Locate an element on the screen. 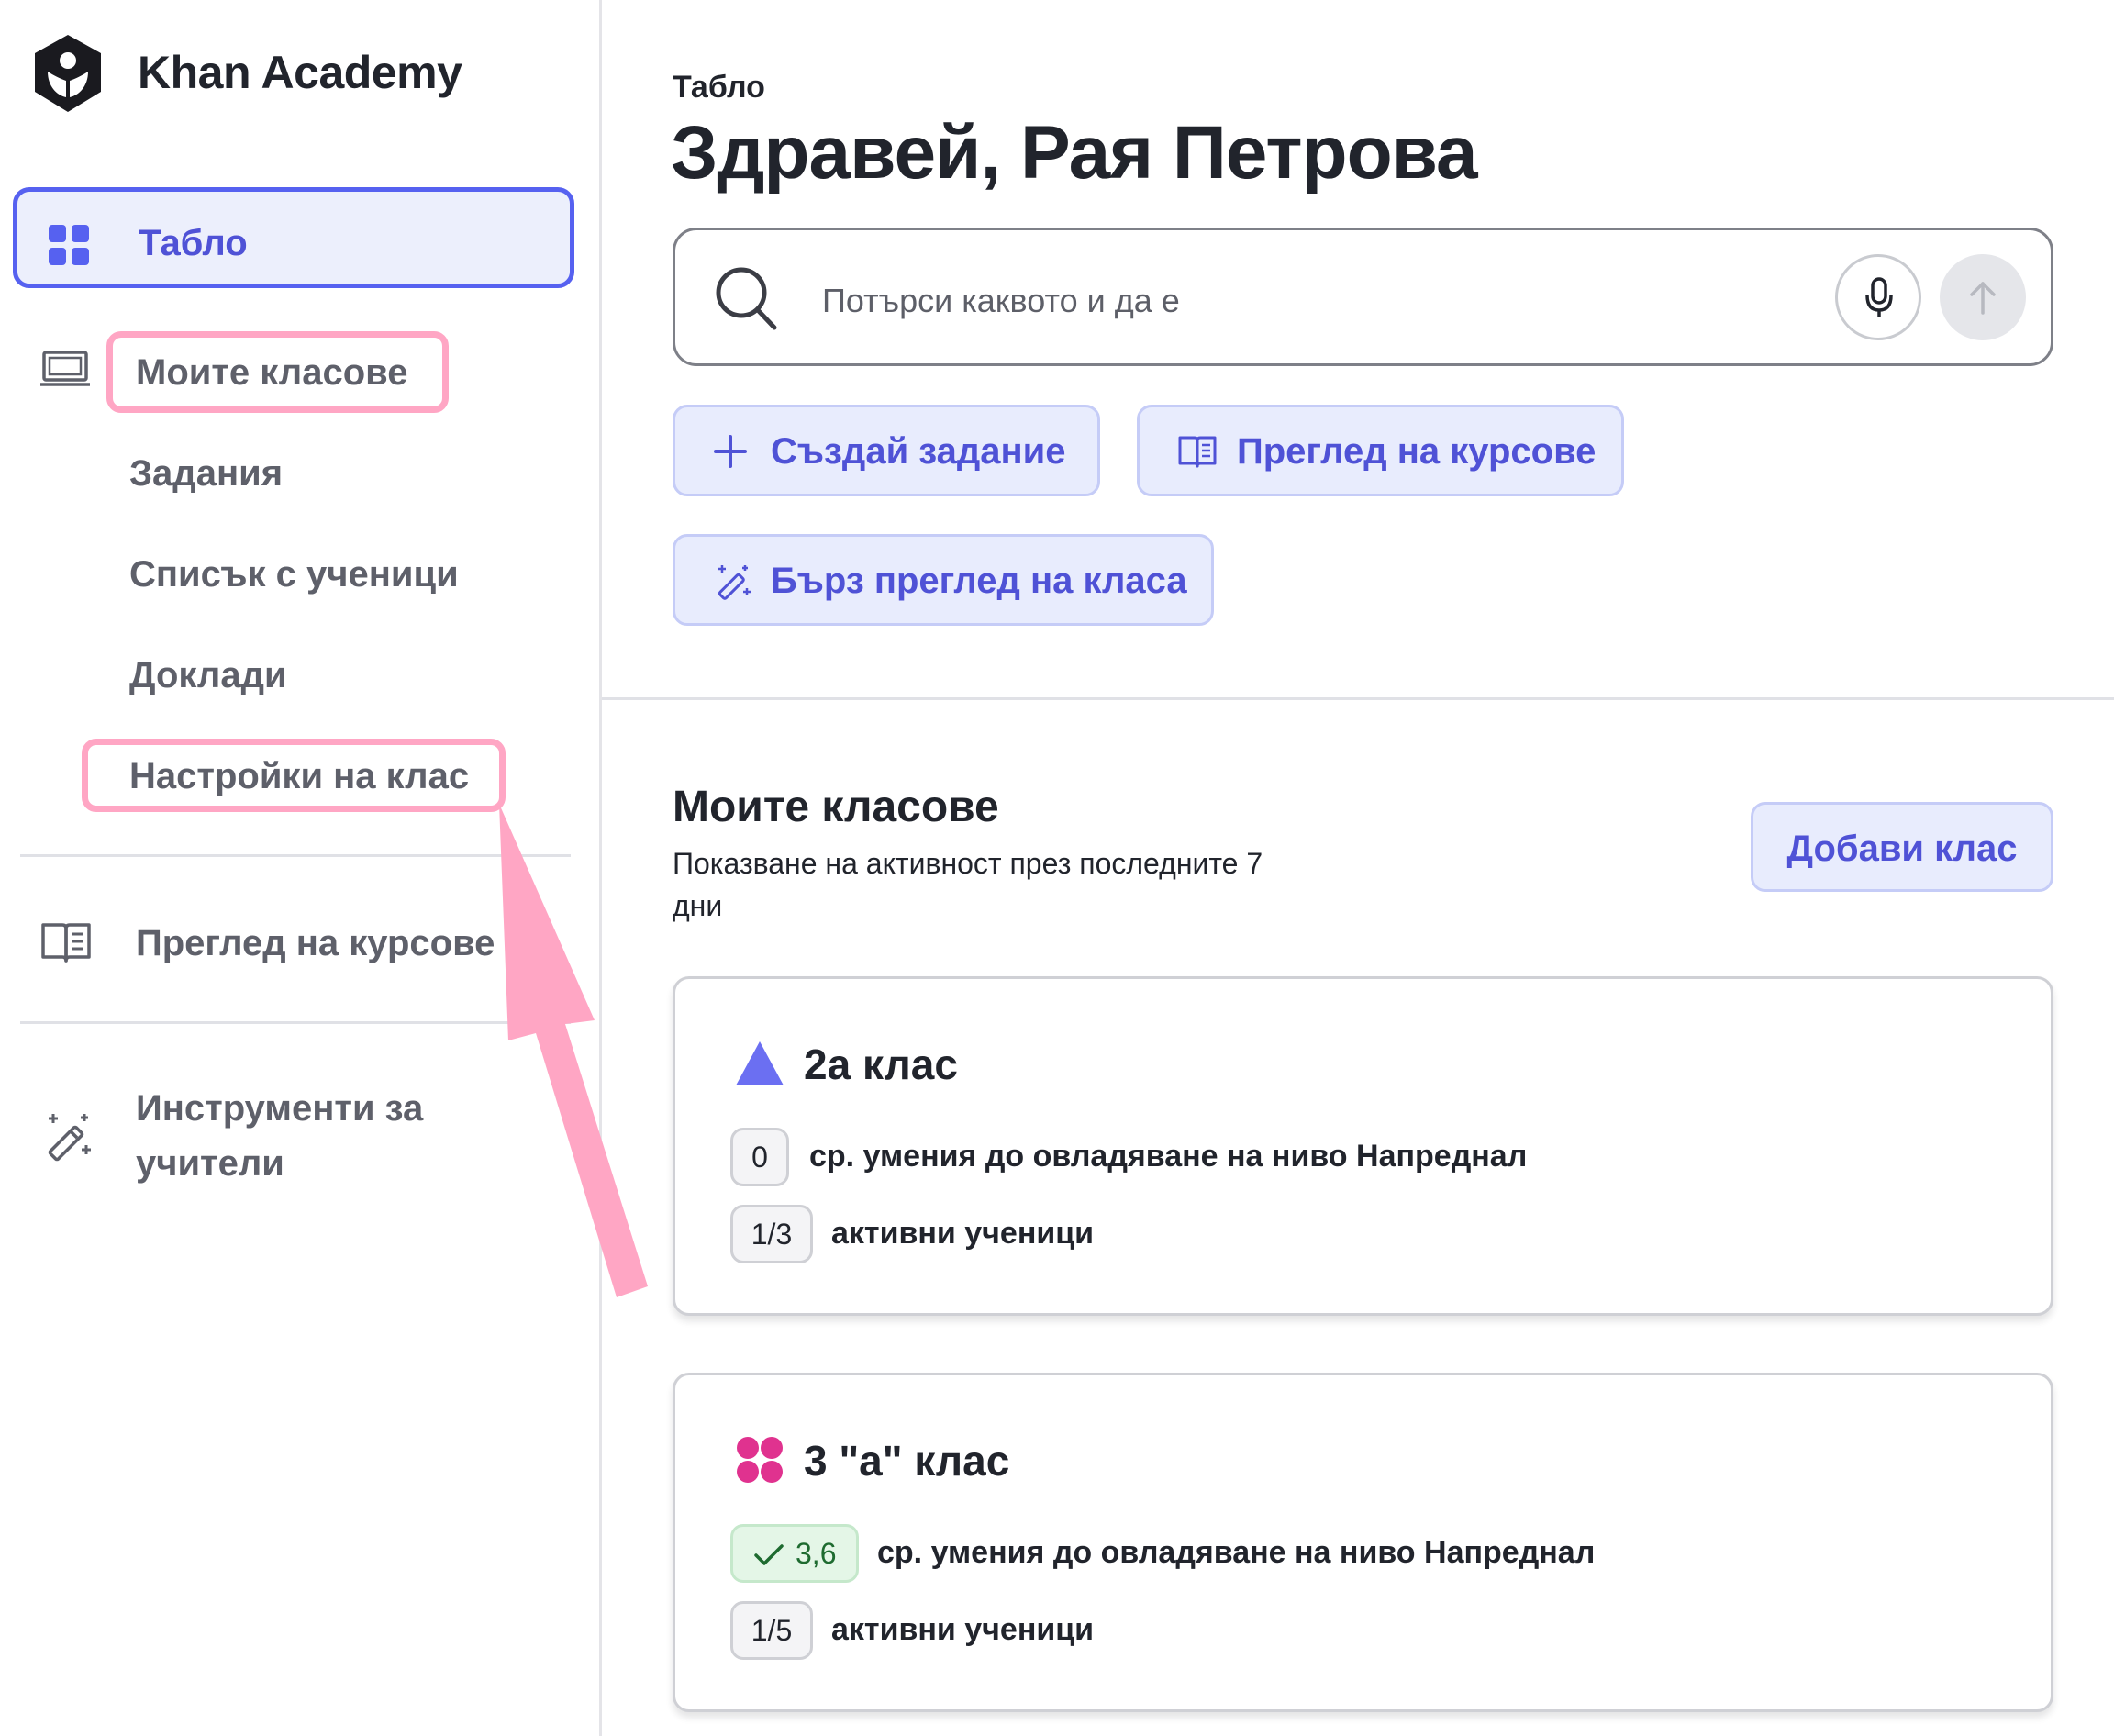 The height and width of the screenshot is (1736, 2114). khan-academy-logo-icon is located at coordinates (80, 75).